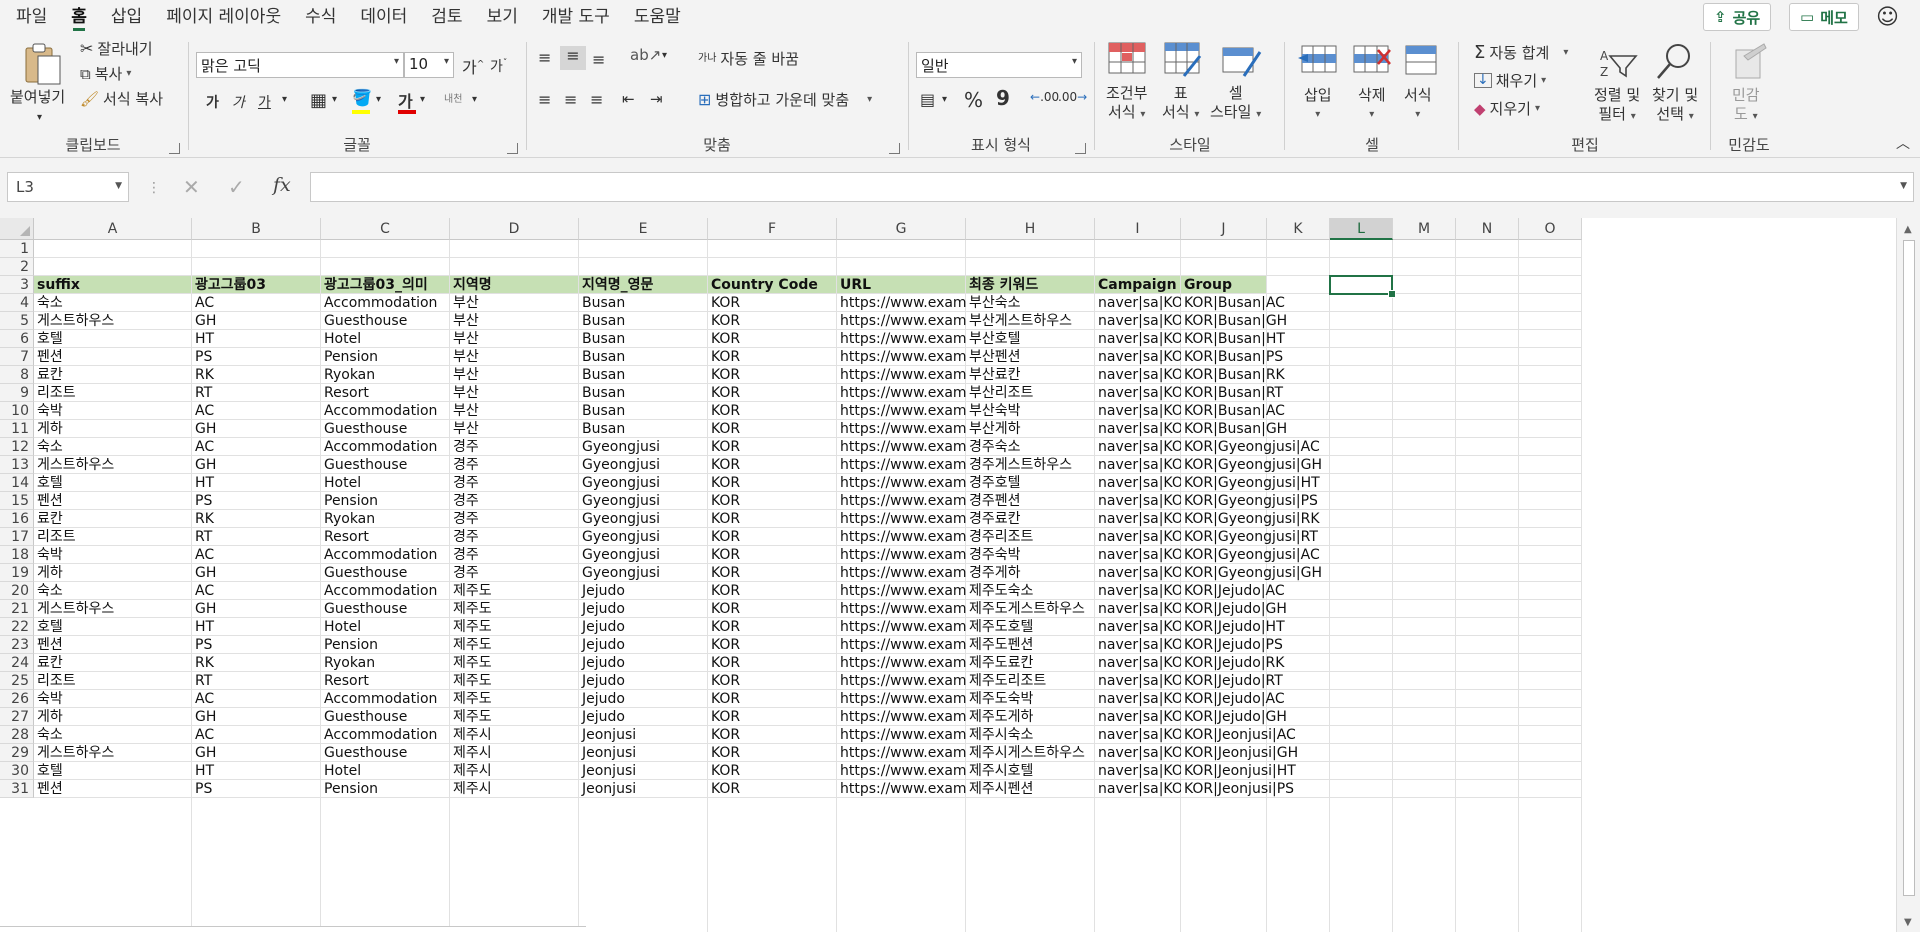 This screenshot has width=1920, height=932. I want to click on menu-tab: 삽입, so click(126, 17).